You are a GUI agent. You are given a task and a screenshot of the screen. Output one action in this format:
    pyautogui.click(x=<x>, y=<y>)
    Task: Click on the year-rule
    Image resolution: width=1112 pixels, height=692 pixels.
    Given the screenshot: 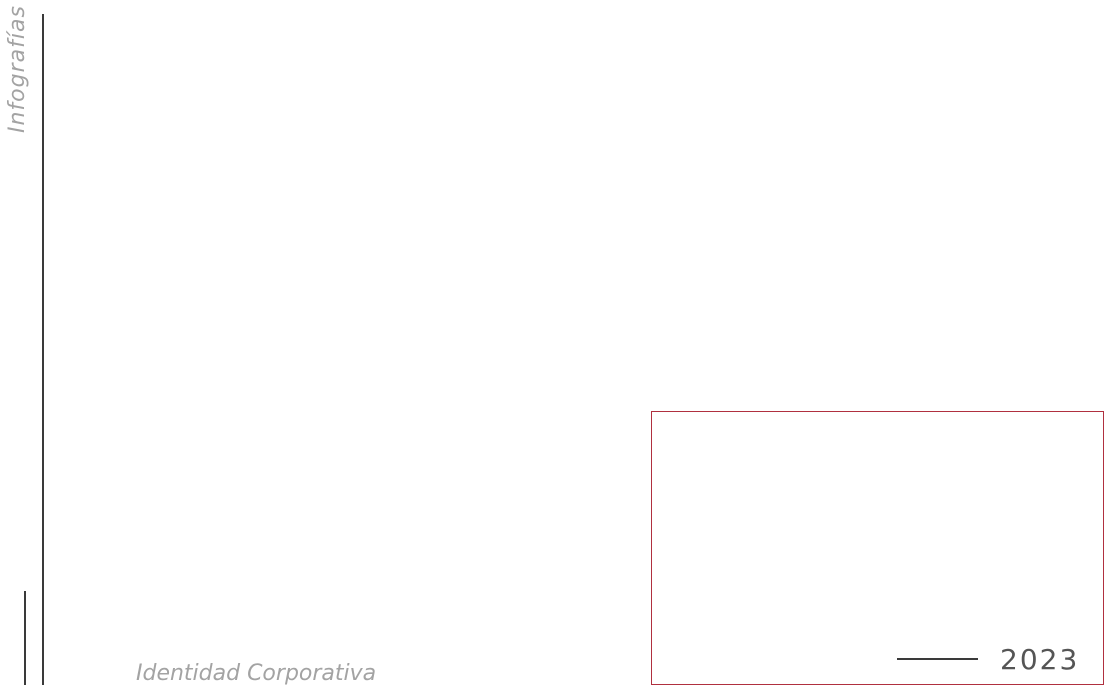 What is the action you would take?
    pyautogui.click(x=937, y=659)
    